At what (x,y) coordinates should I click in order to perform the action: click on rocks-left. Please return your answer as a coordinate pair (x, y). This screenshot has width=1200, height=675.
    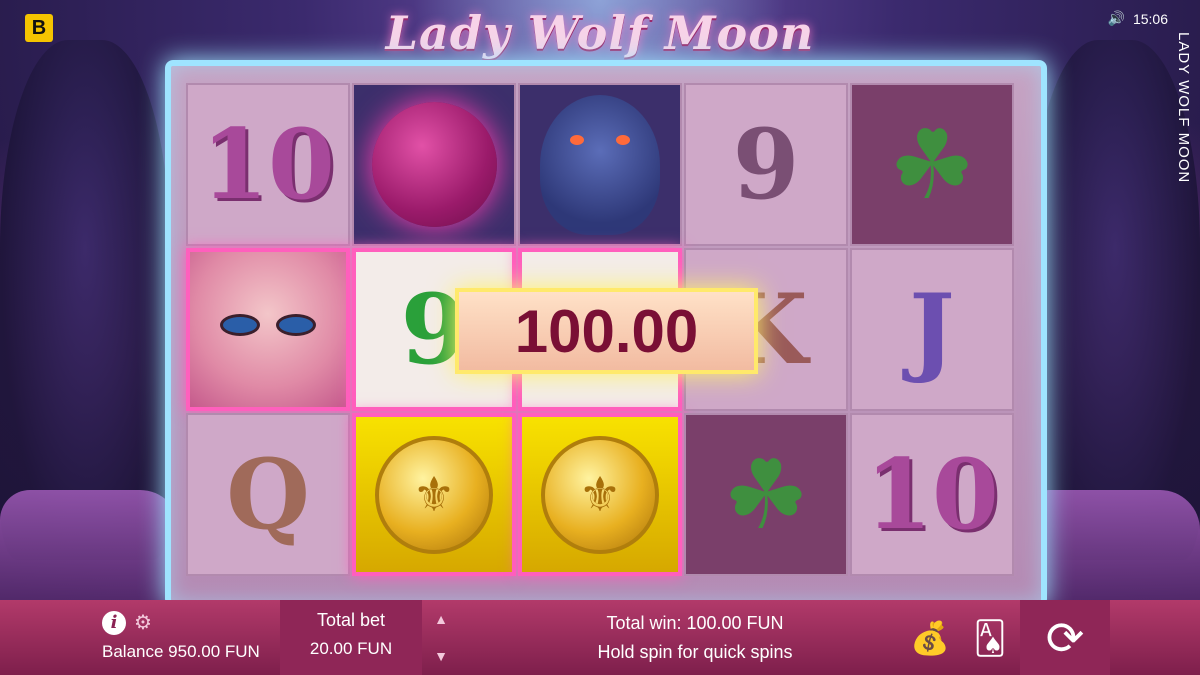
    Looking at the image, I should click on (90, 545).